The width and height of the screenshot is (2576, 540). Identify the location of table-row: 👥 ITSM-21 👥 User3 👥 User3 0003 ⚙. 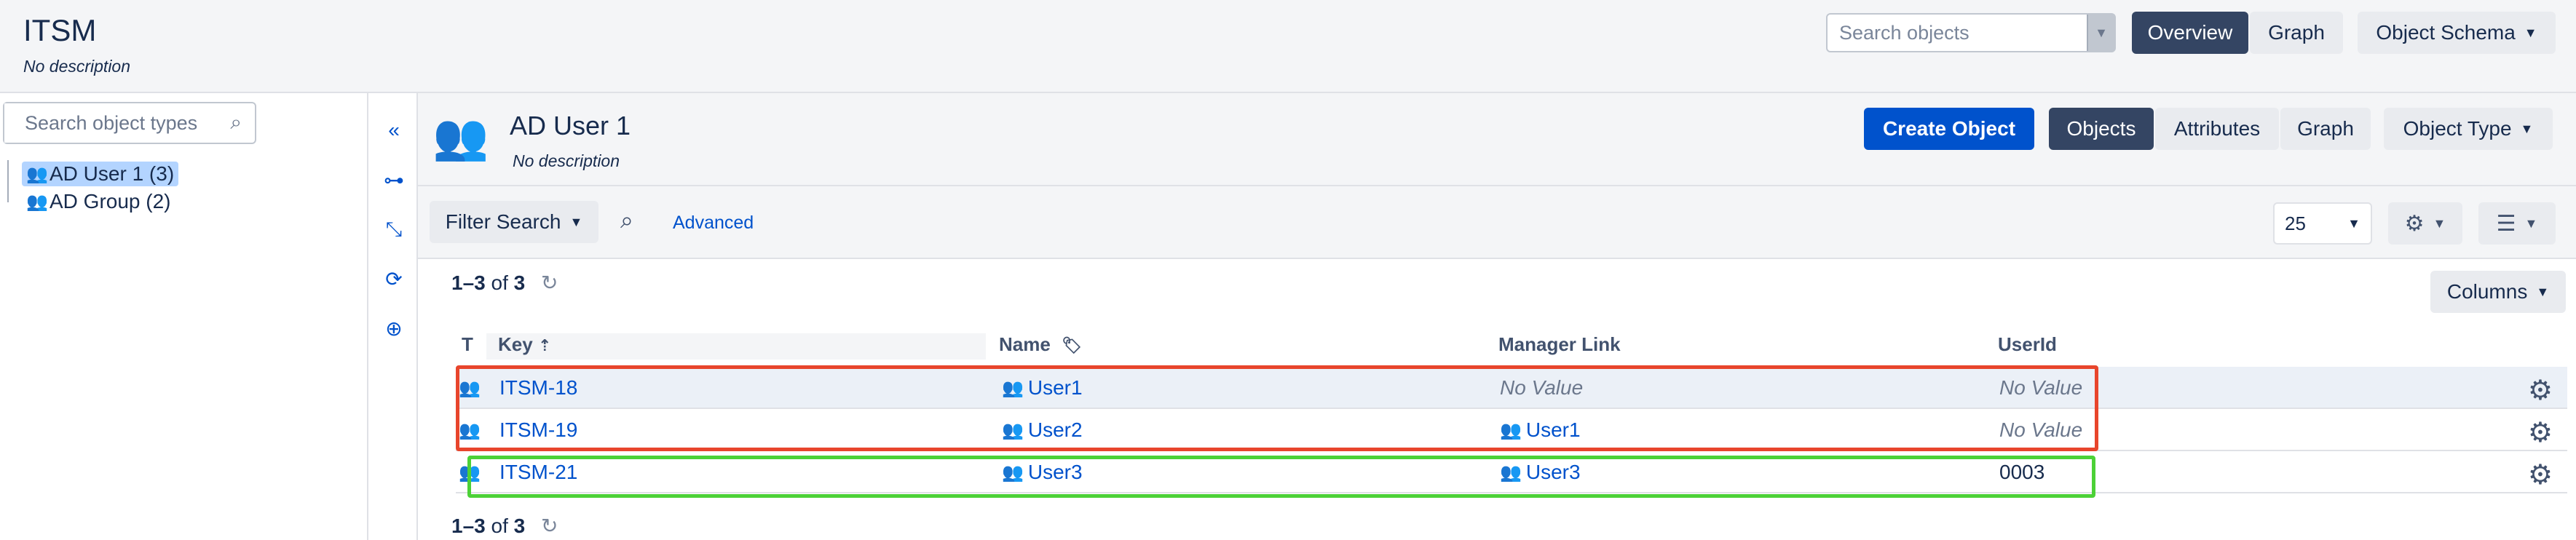
(1511, 472).